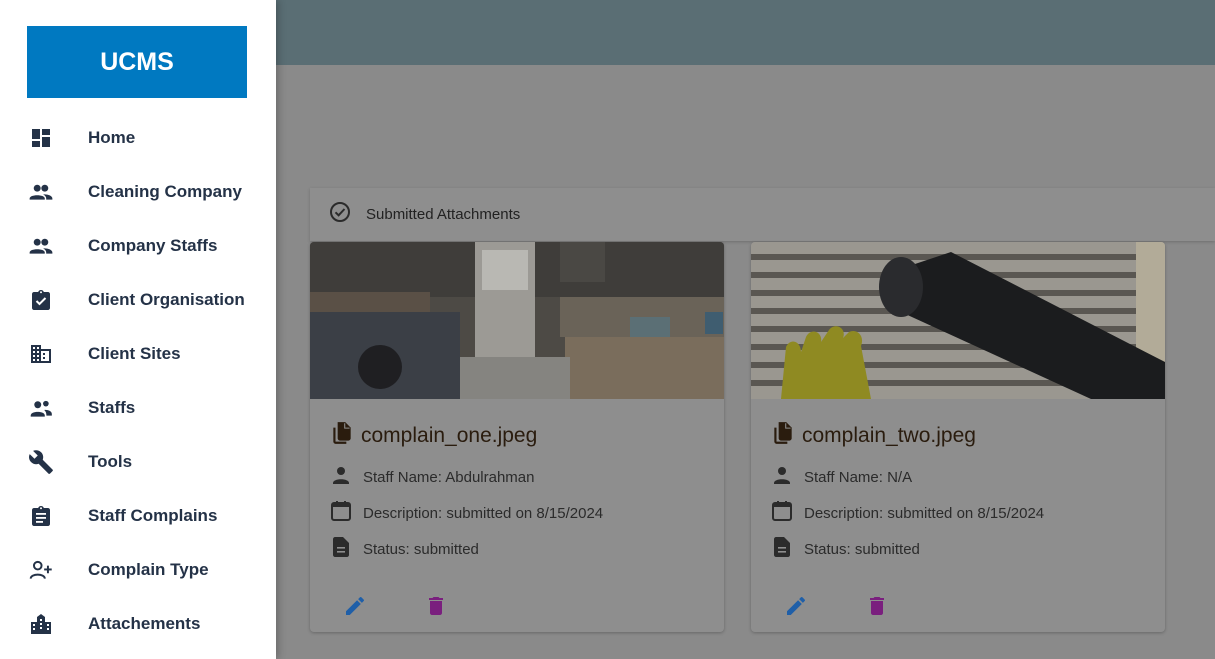 This screenshot has width=1215, height=659. What do you see at coordinates (165, 191) in the screenshot?
I see `sidebar-item-label: Cleaning Company` at bounding box center [165, 191].